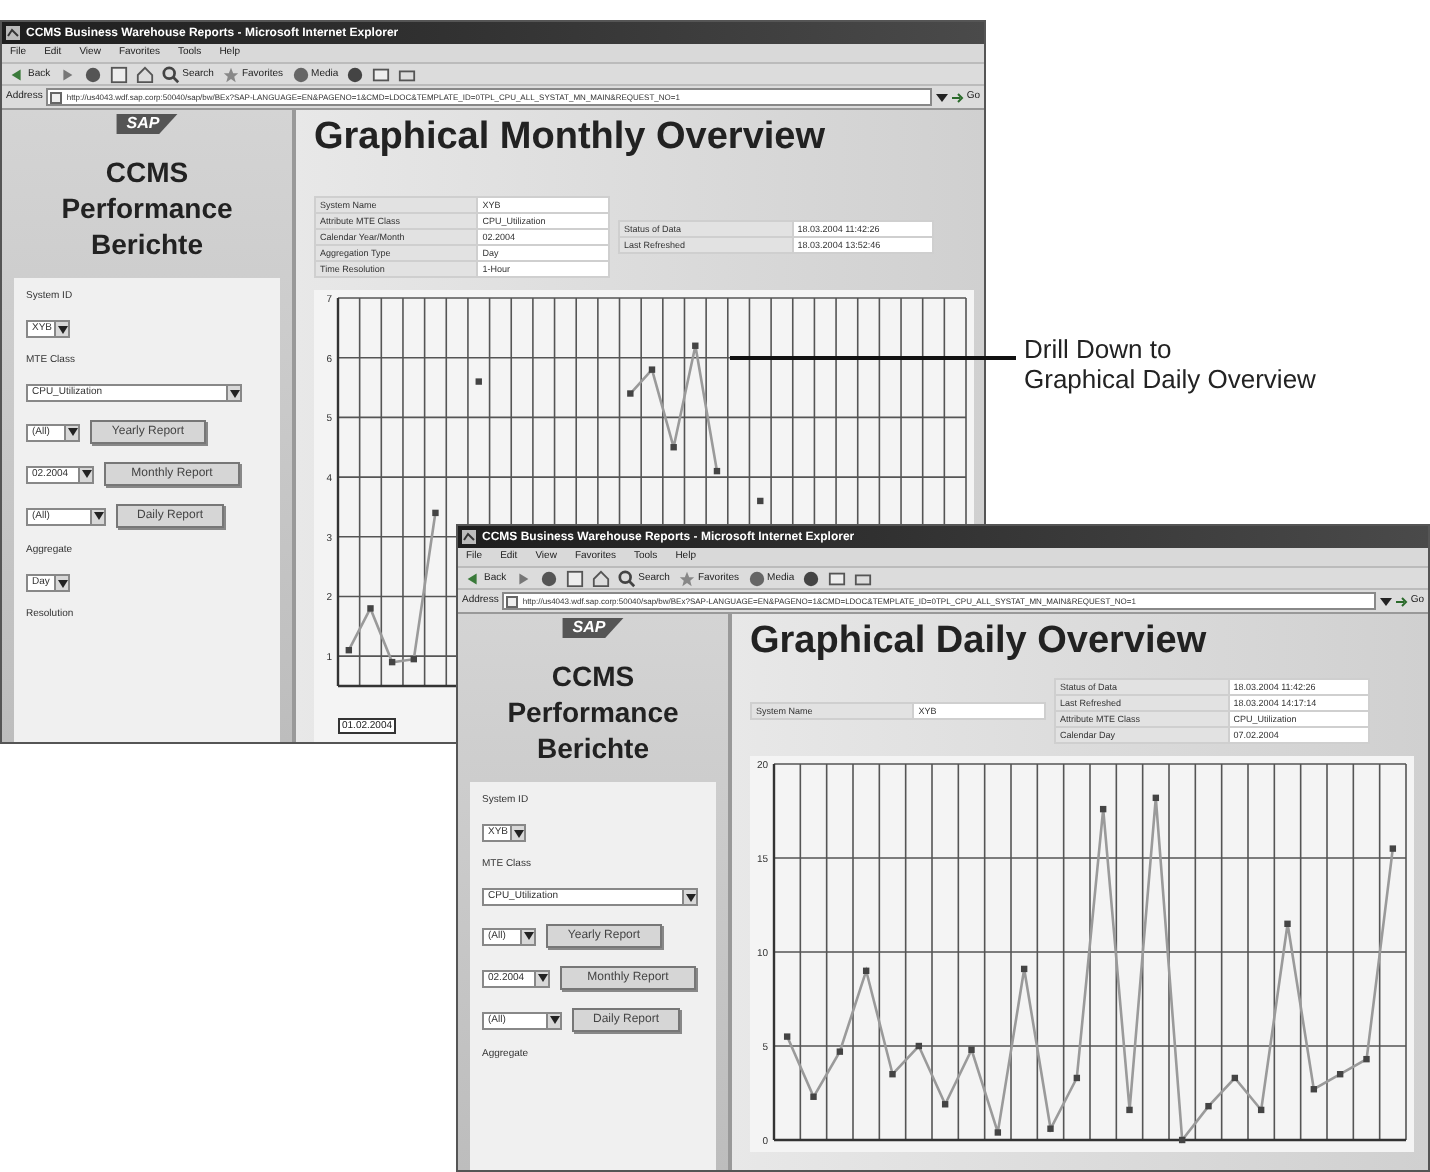  Describe the element at coordinates (1170, 364) in the screenshot. I see `callout-text: Drill Down to Graphical Daily Overview` at that location.